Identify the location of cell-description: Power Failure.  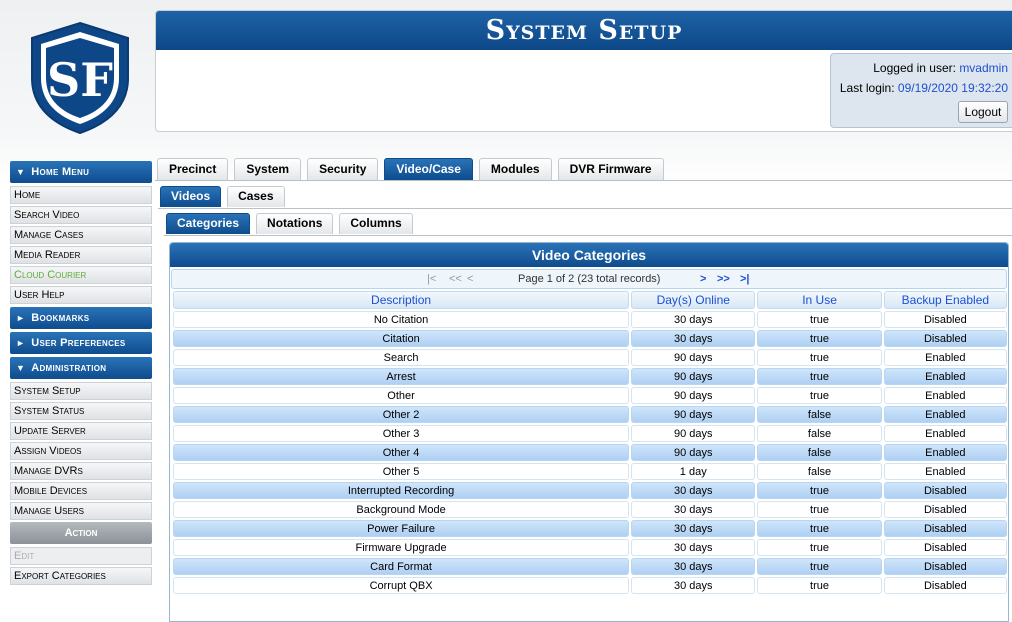
(401, 528).